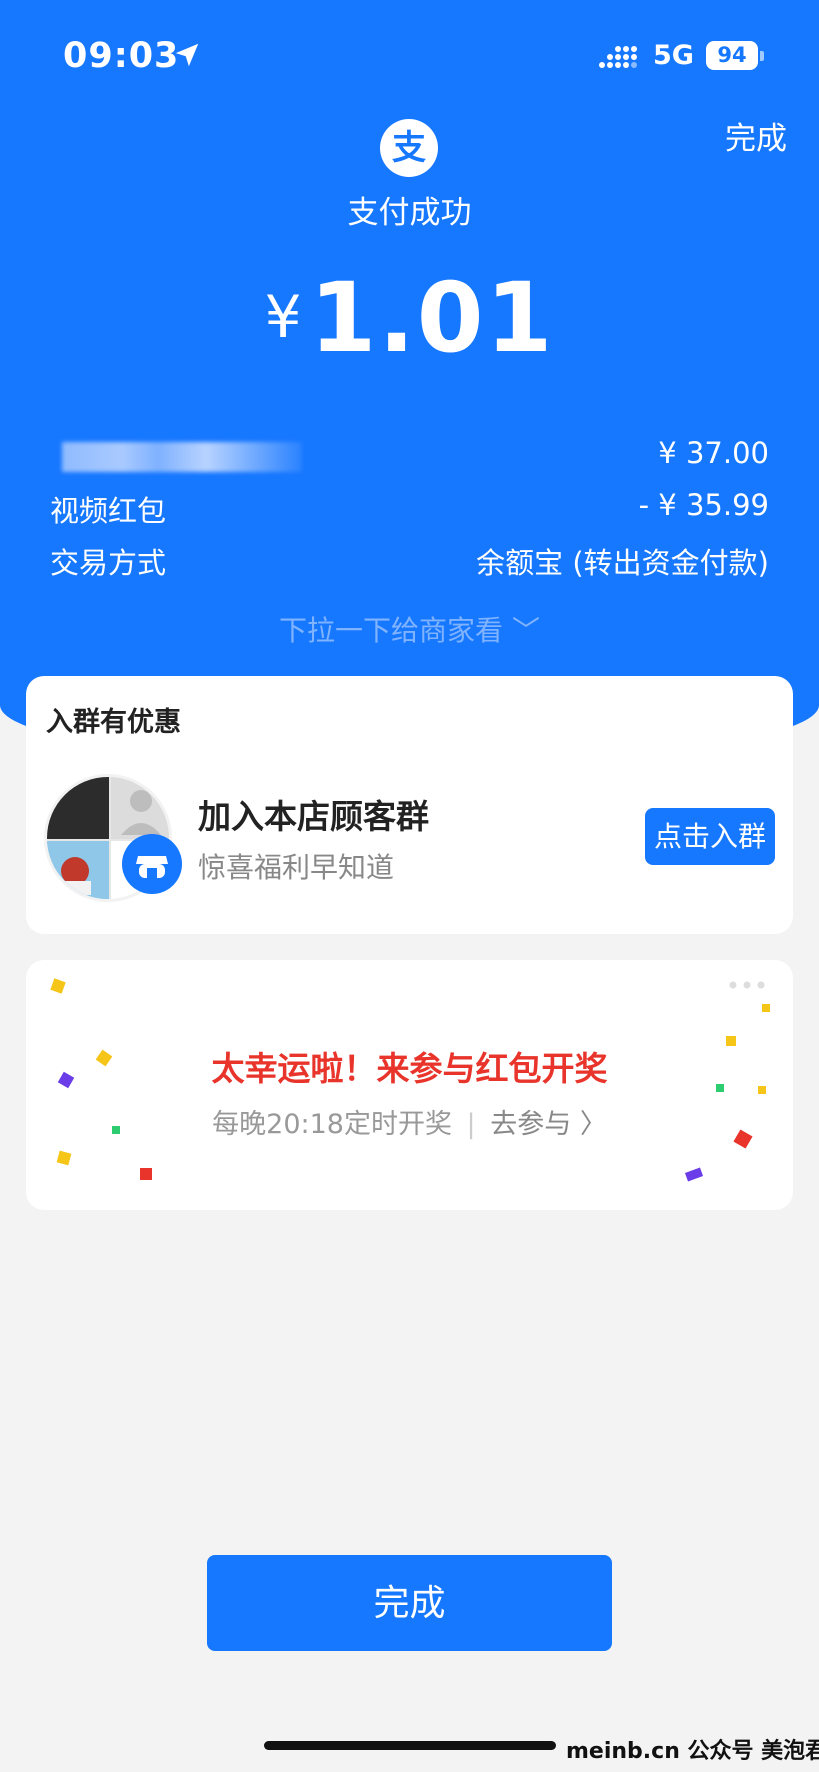 This screenshot has height=1772, width=819. I want to click on group-name: 加入本店顾客群, so click(313, 816).